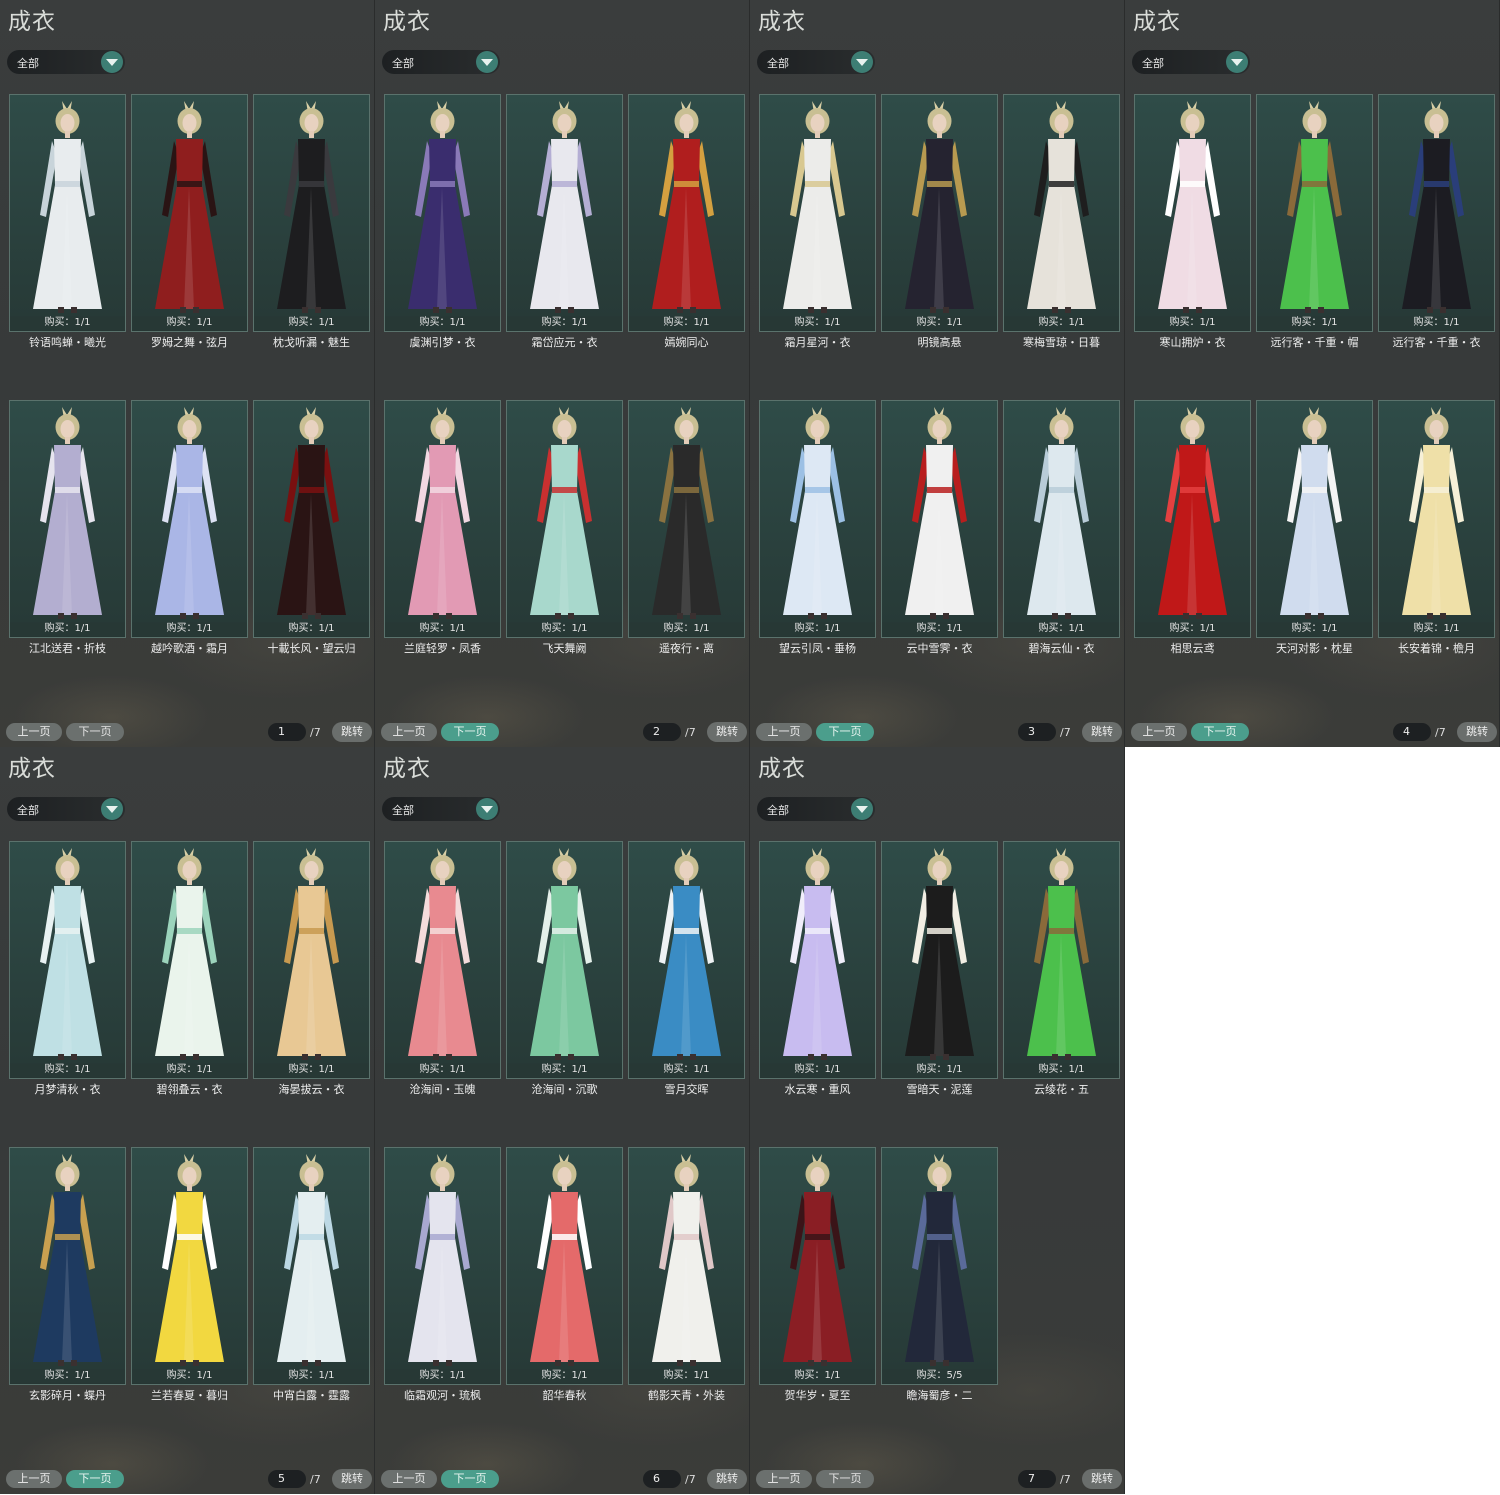 This screenshot has width=1500, height=1495. What do you see at coordinates (1037, 1479) in the screenshot?
I see `page-number-input: 7` at bounding box center [1037, 1479].